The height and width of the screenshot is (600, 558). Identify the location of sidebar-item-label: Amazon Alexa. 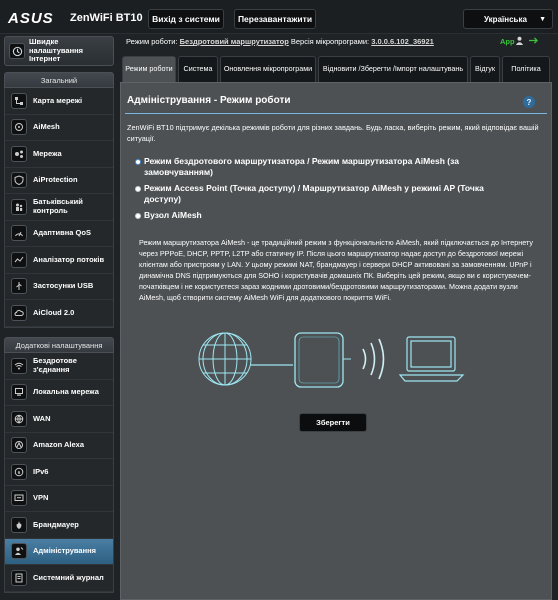
(58, 444).